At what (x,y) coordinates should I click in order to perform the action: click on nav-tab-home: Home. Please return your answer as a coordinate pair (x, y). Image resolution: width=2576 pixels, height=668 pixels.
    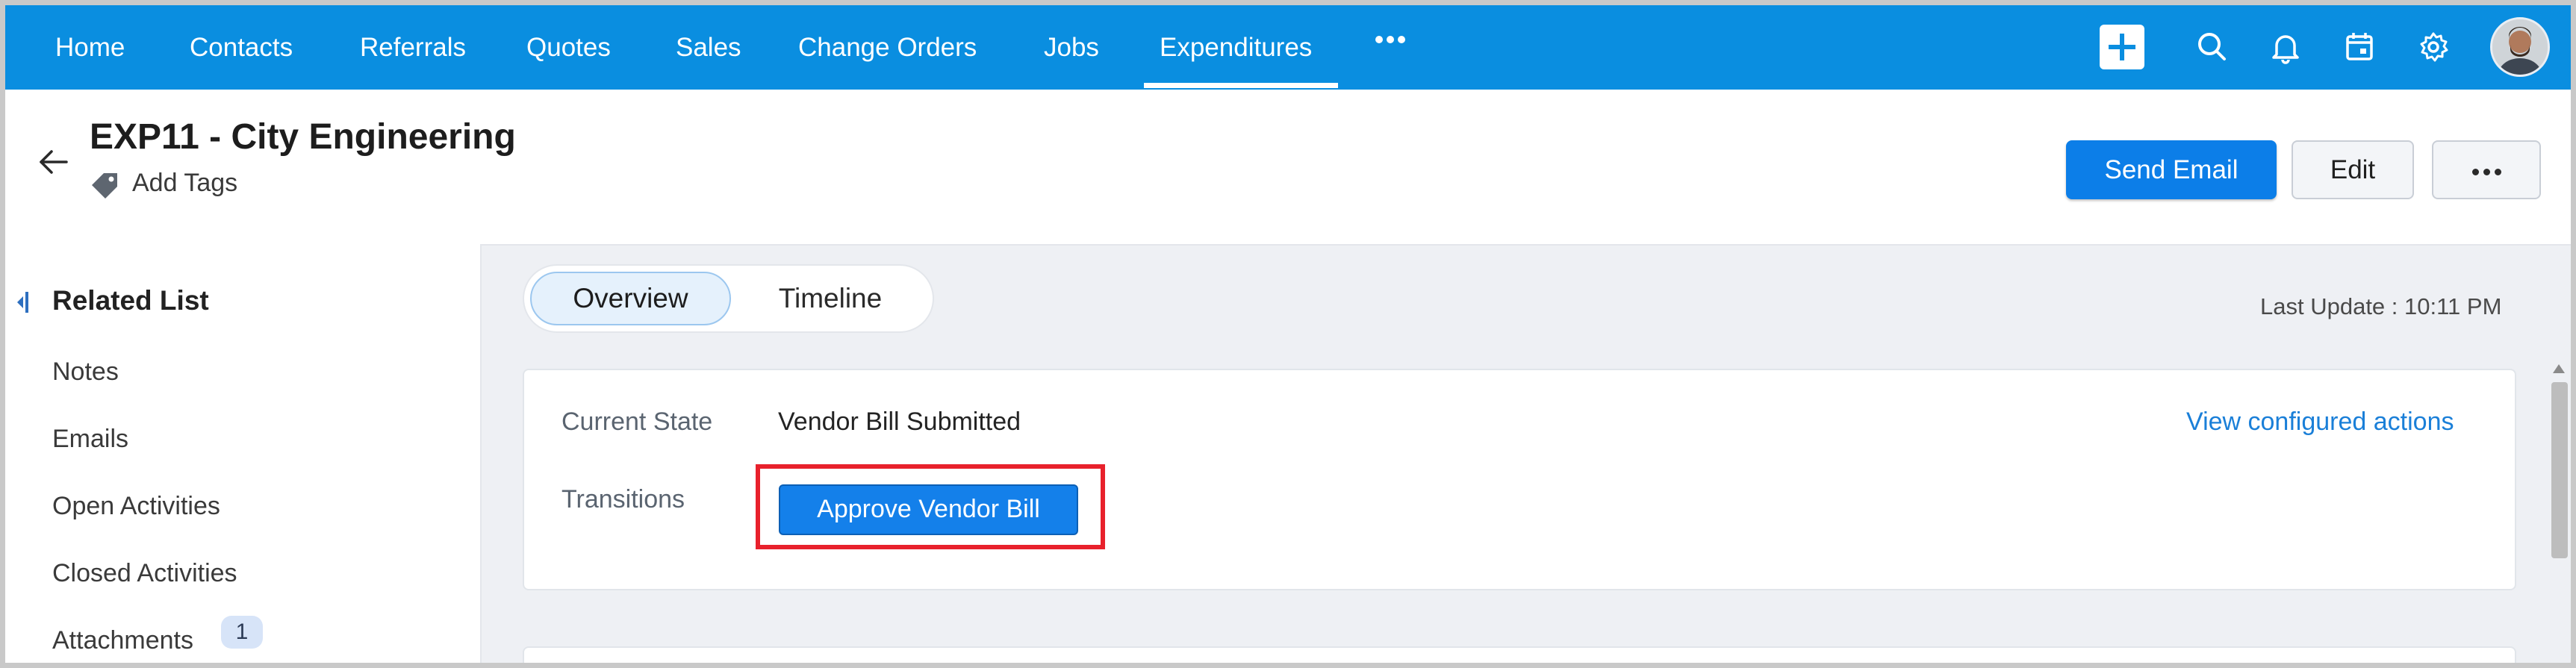
    Looking at the image, I should click on (90, 47).